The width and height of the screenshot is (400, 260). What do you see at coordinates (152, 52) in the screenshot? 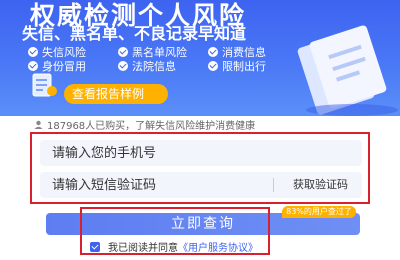
I see `feature-item: 黑名单风险` at bounding box center [152, 52].